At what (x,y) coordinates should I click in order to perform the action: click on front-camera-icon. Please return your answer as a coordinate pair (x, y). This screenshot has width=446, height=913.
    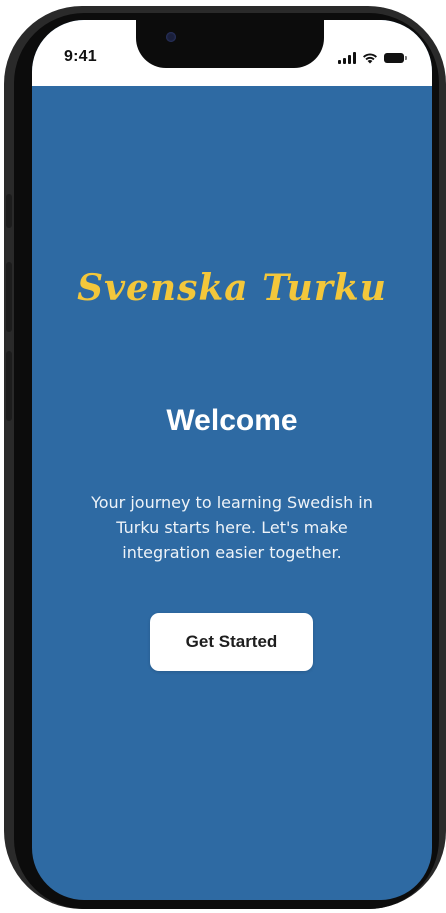
    Looking at the image, I should click on (171, 37).